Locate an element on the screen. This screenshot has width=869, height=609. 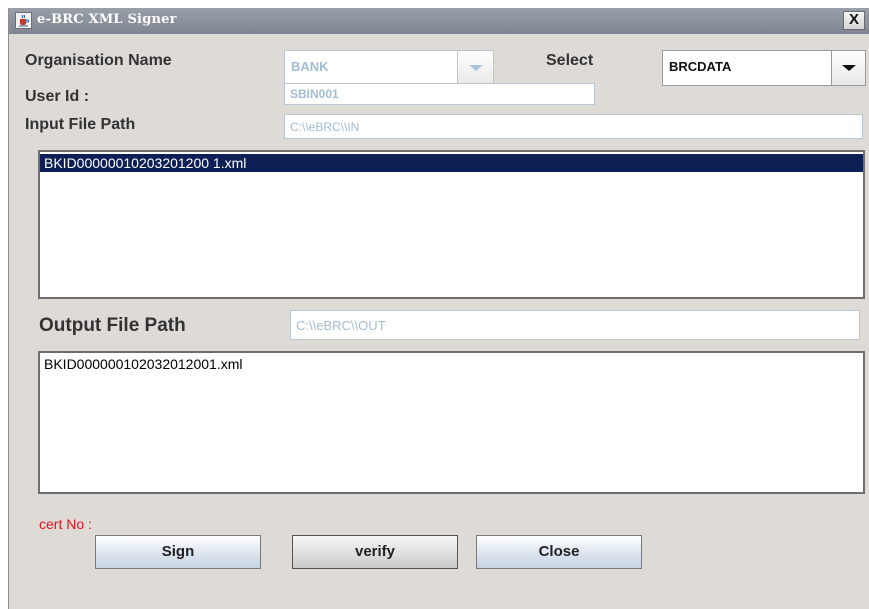
organisation-value: BANK is located at coordinates (310, 66).